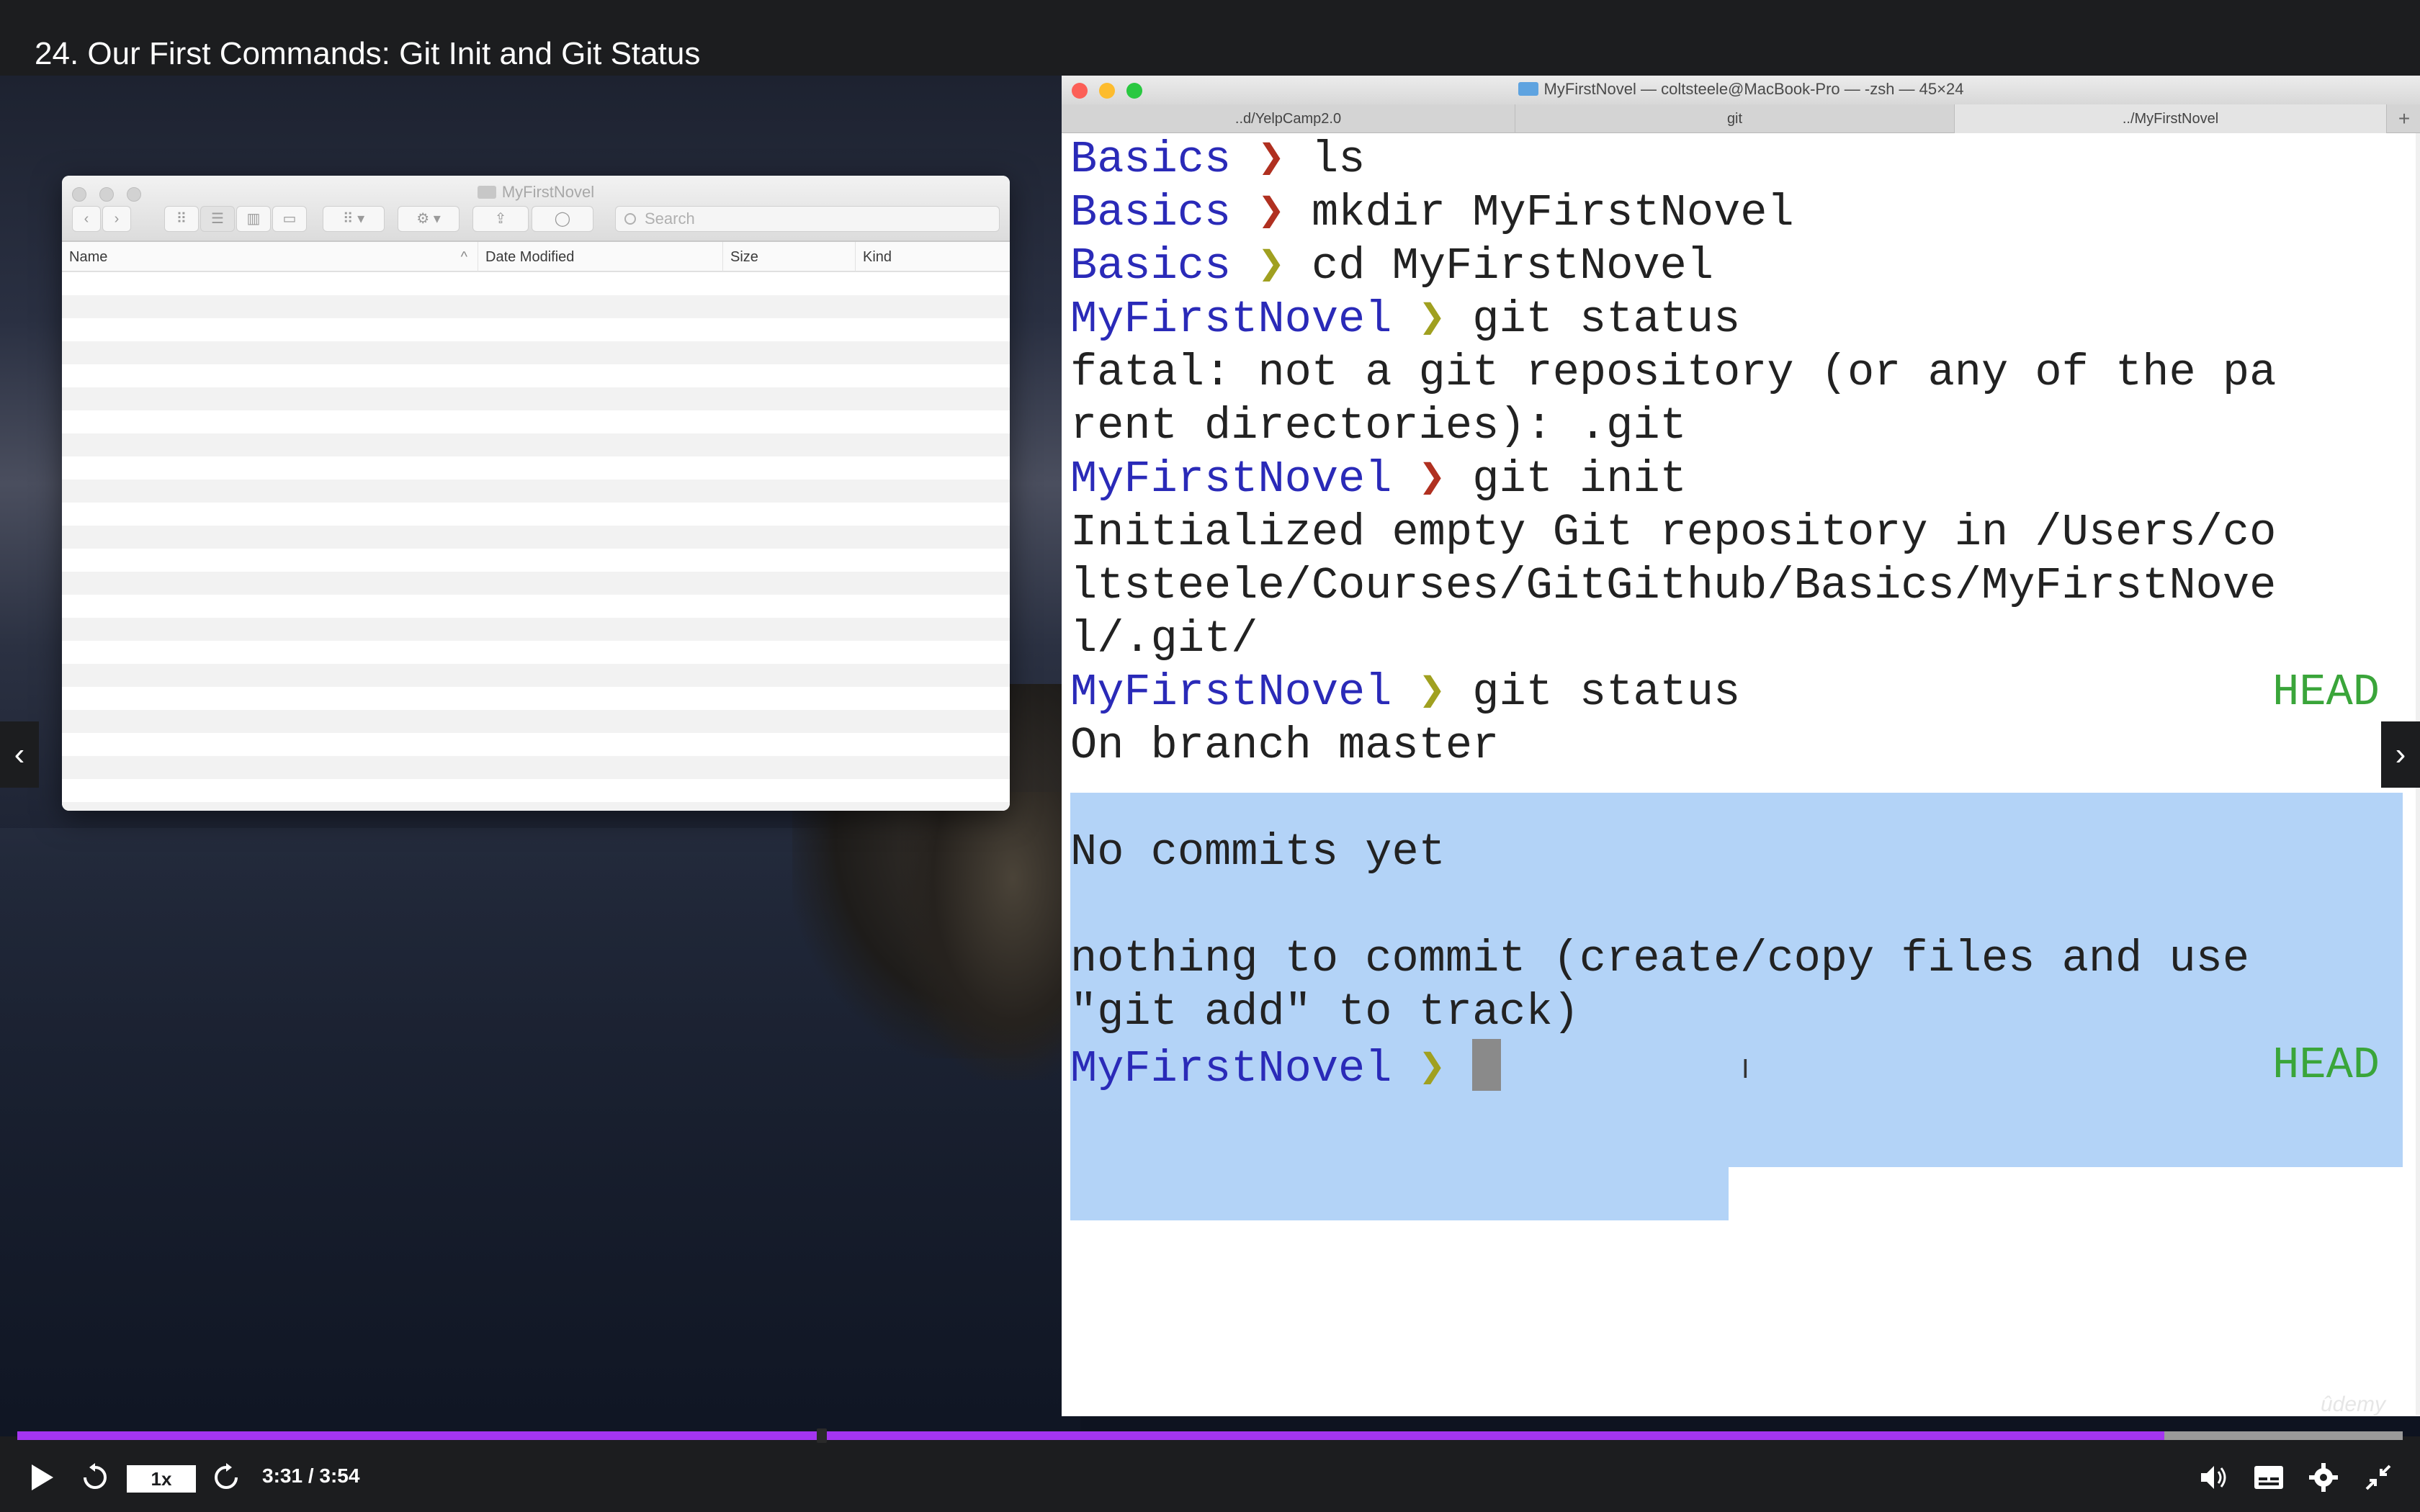  I want to click on command-text: cd MyFirstNovel, so click(1499, 266).